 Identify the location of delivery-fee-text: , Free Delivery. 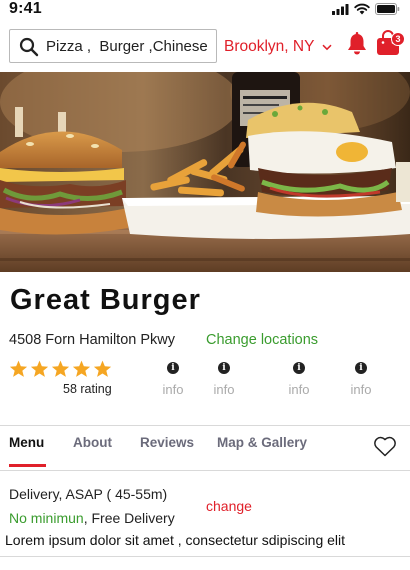
(129, 518).